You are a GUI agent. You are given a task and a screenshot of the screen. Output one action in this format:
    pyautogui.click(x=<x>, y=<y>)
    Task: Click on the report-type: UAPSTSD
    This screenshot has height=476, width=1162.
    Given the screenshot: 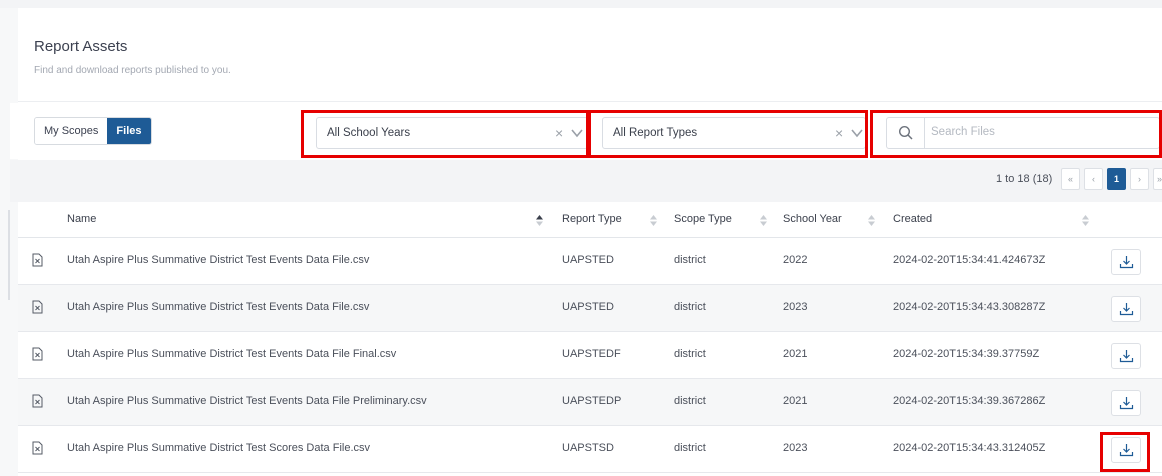 What is the action you would take?
    pyautogui.click(x=588, y=448)
    